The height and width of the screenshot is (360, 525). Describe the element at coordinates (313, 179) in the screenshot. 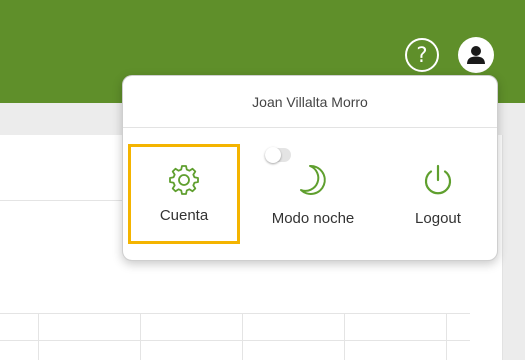

I see `moon-icon` at that location.